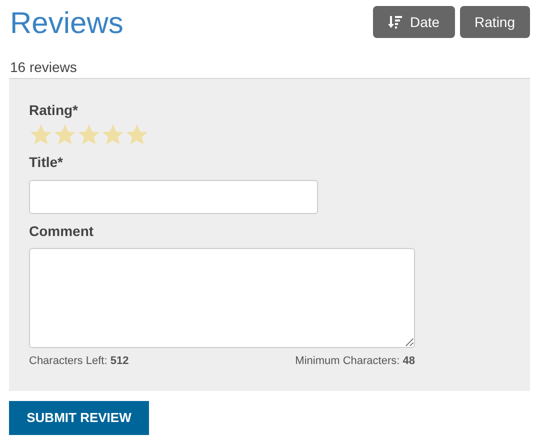 The image size is (540, 446). I want to click on sort-button: Date, so click(413, 22).